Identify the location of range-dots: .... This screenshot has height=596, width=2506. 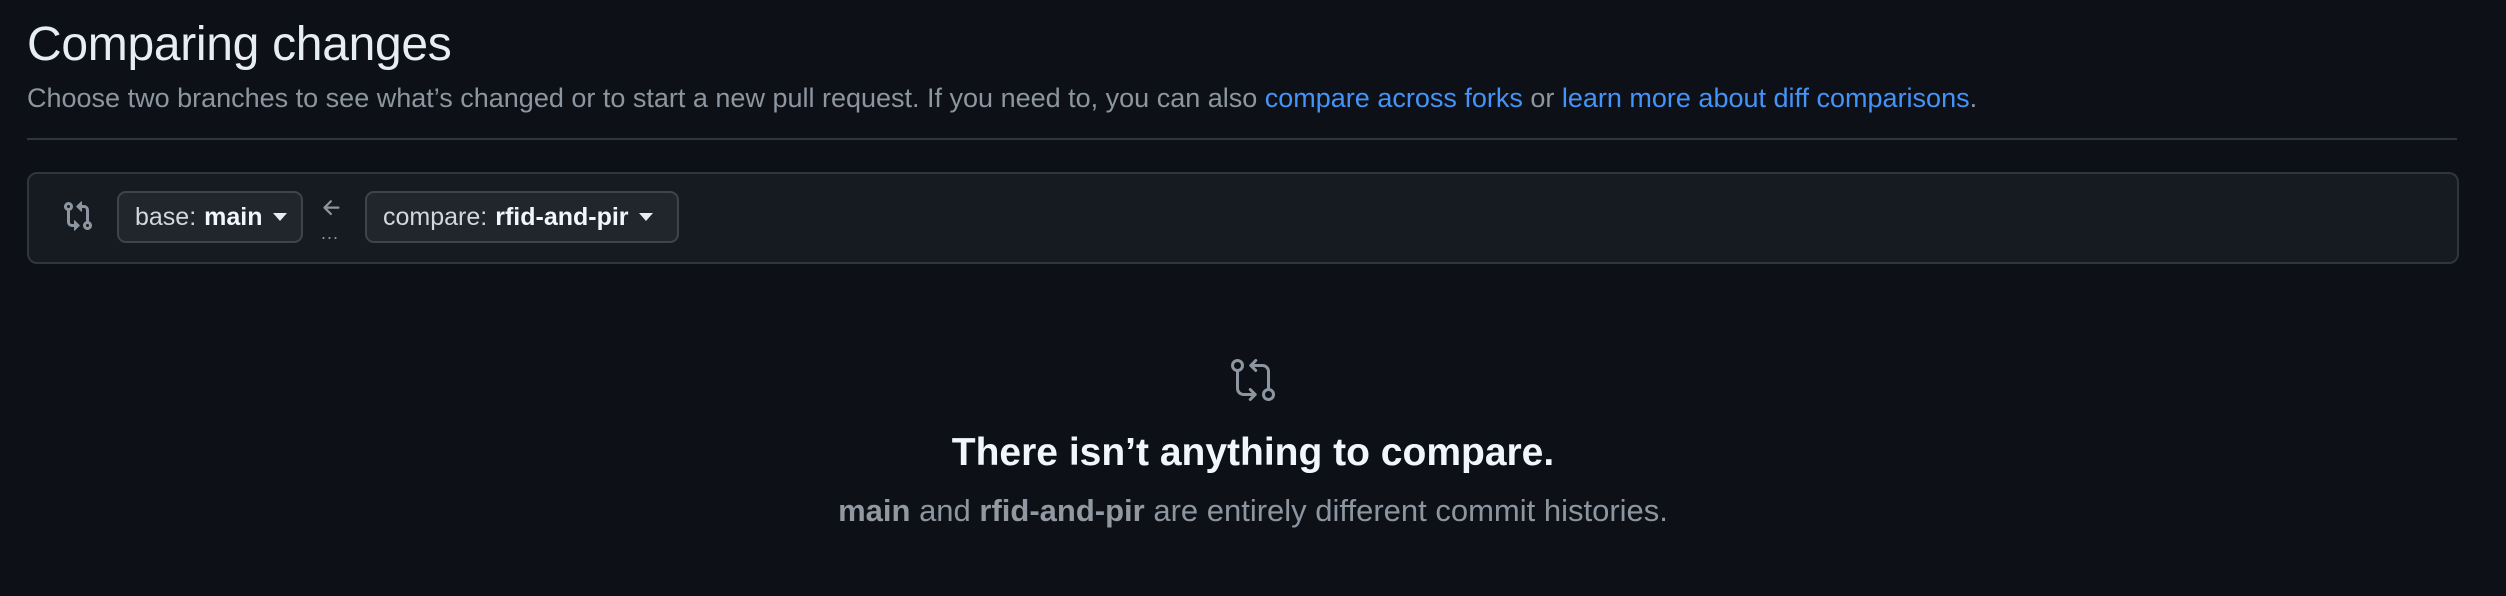
(330, 233).